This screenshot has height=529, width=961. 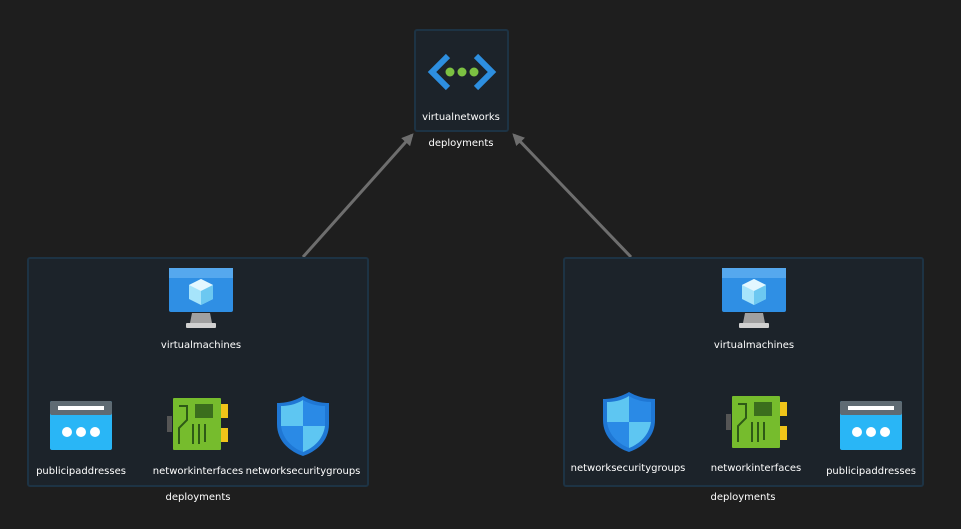 I want to click on right-pip-node, so click(x=871, y=425).